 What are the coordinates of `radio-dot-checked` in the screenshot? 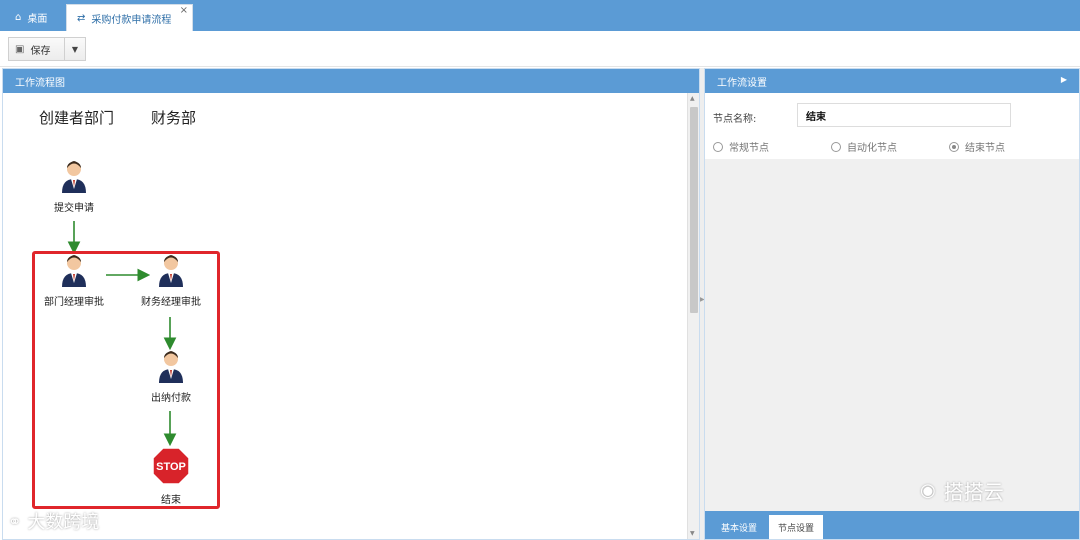 It's located at (954, 146).